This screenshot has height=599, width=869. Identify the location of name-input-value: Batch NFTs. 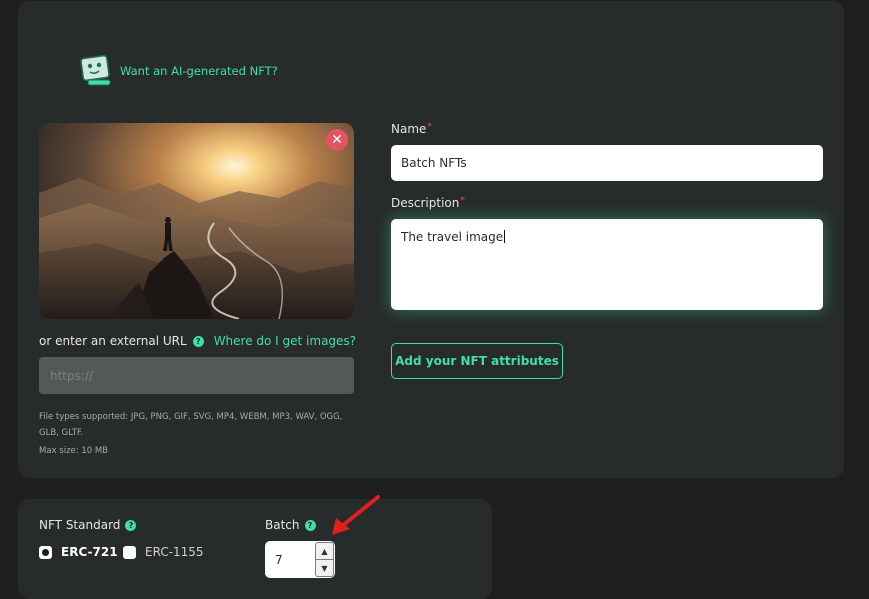
(434, 163).